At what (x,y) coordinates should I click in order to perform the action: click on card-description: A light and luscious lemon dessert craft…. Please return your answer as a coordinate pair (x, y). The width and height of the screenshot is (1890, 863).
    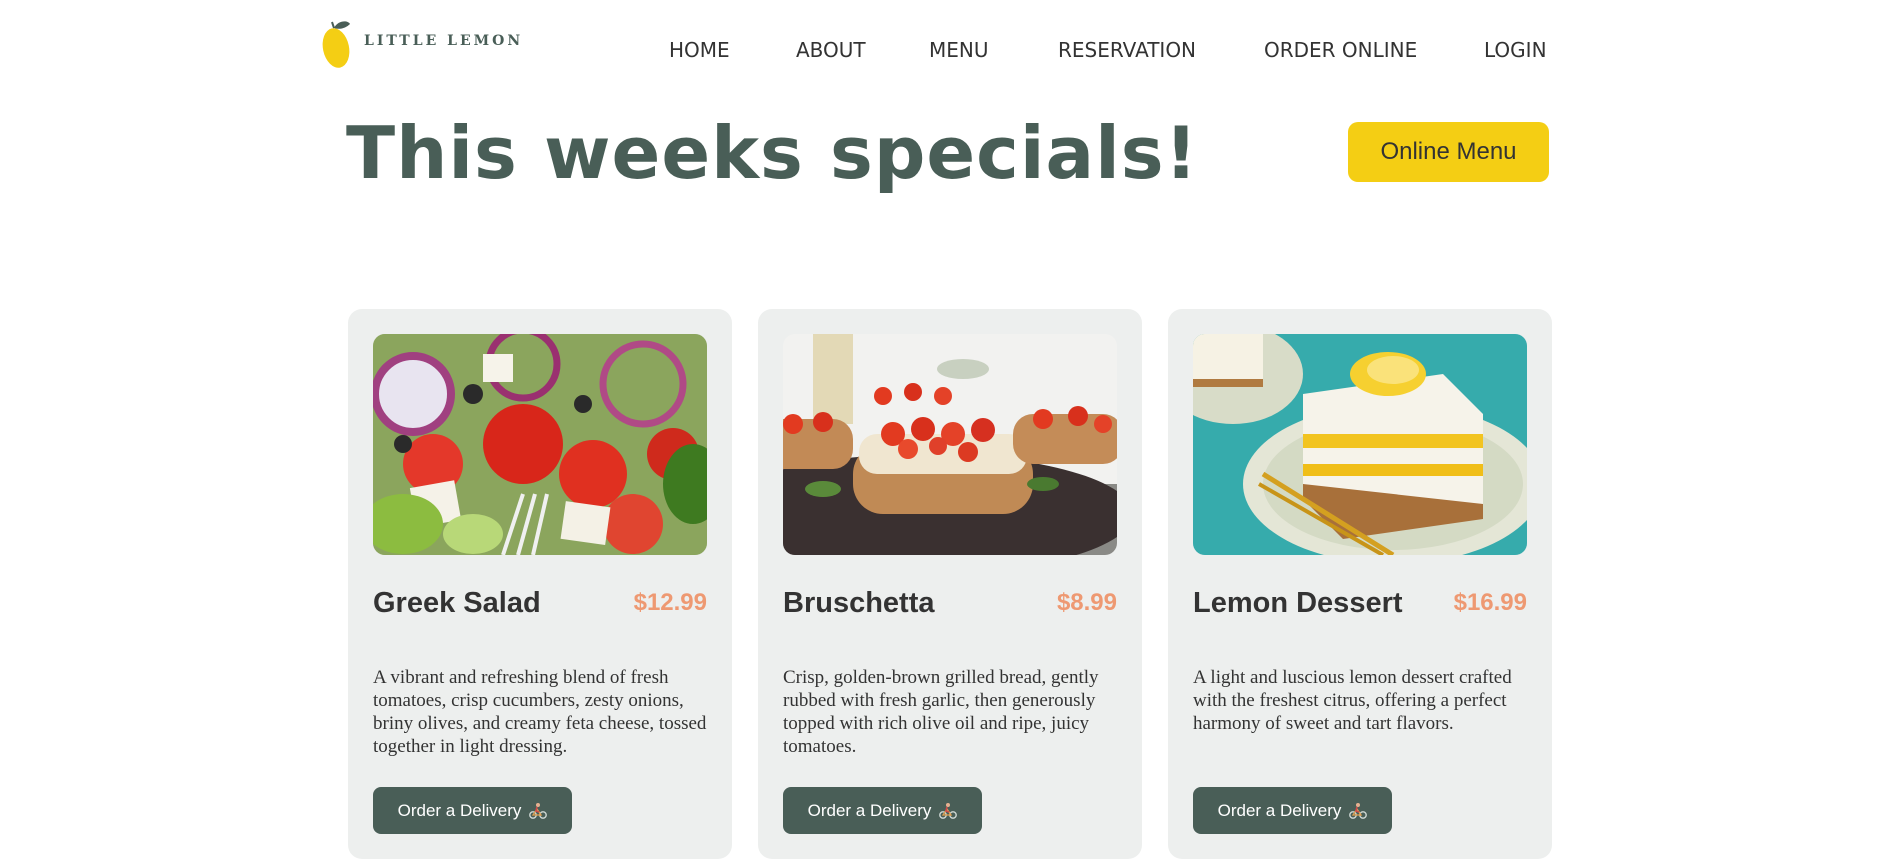
    Looking at the image, I should click on (1352, 700).